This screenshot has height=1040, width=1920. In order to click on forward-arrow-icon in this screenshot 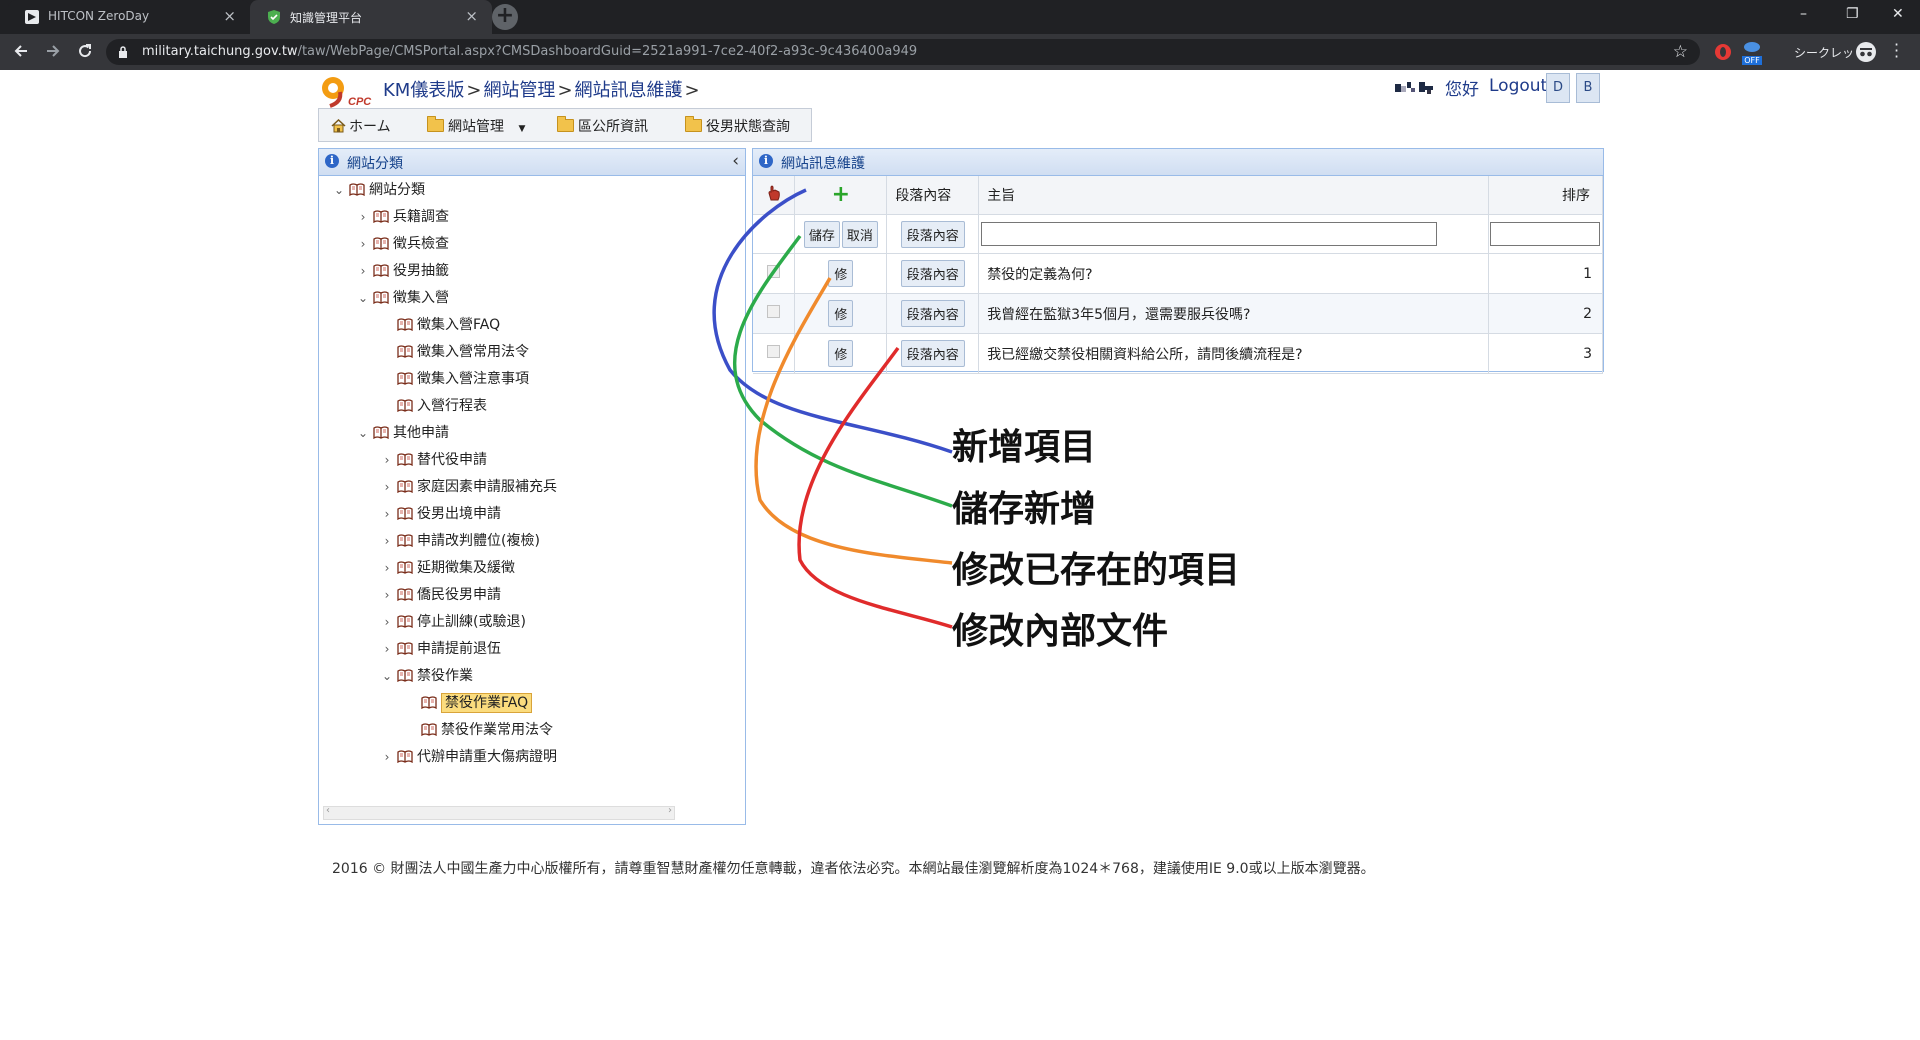, I will do `click(53, 51)`.